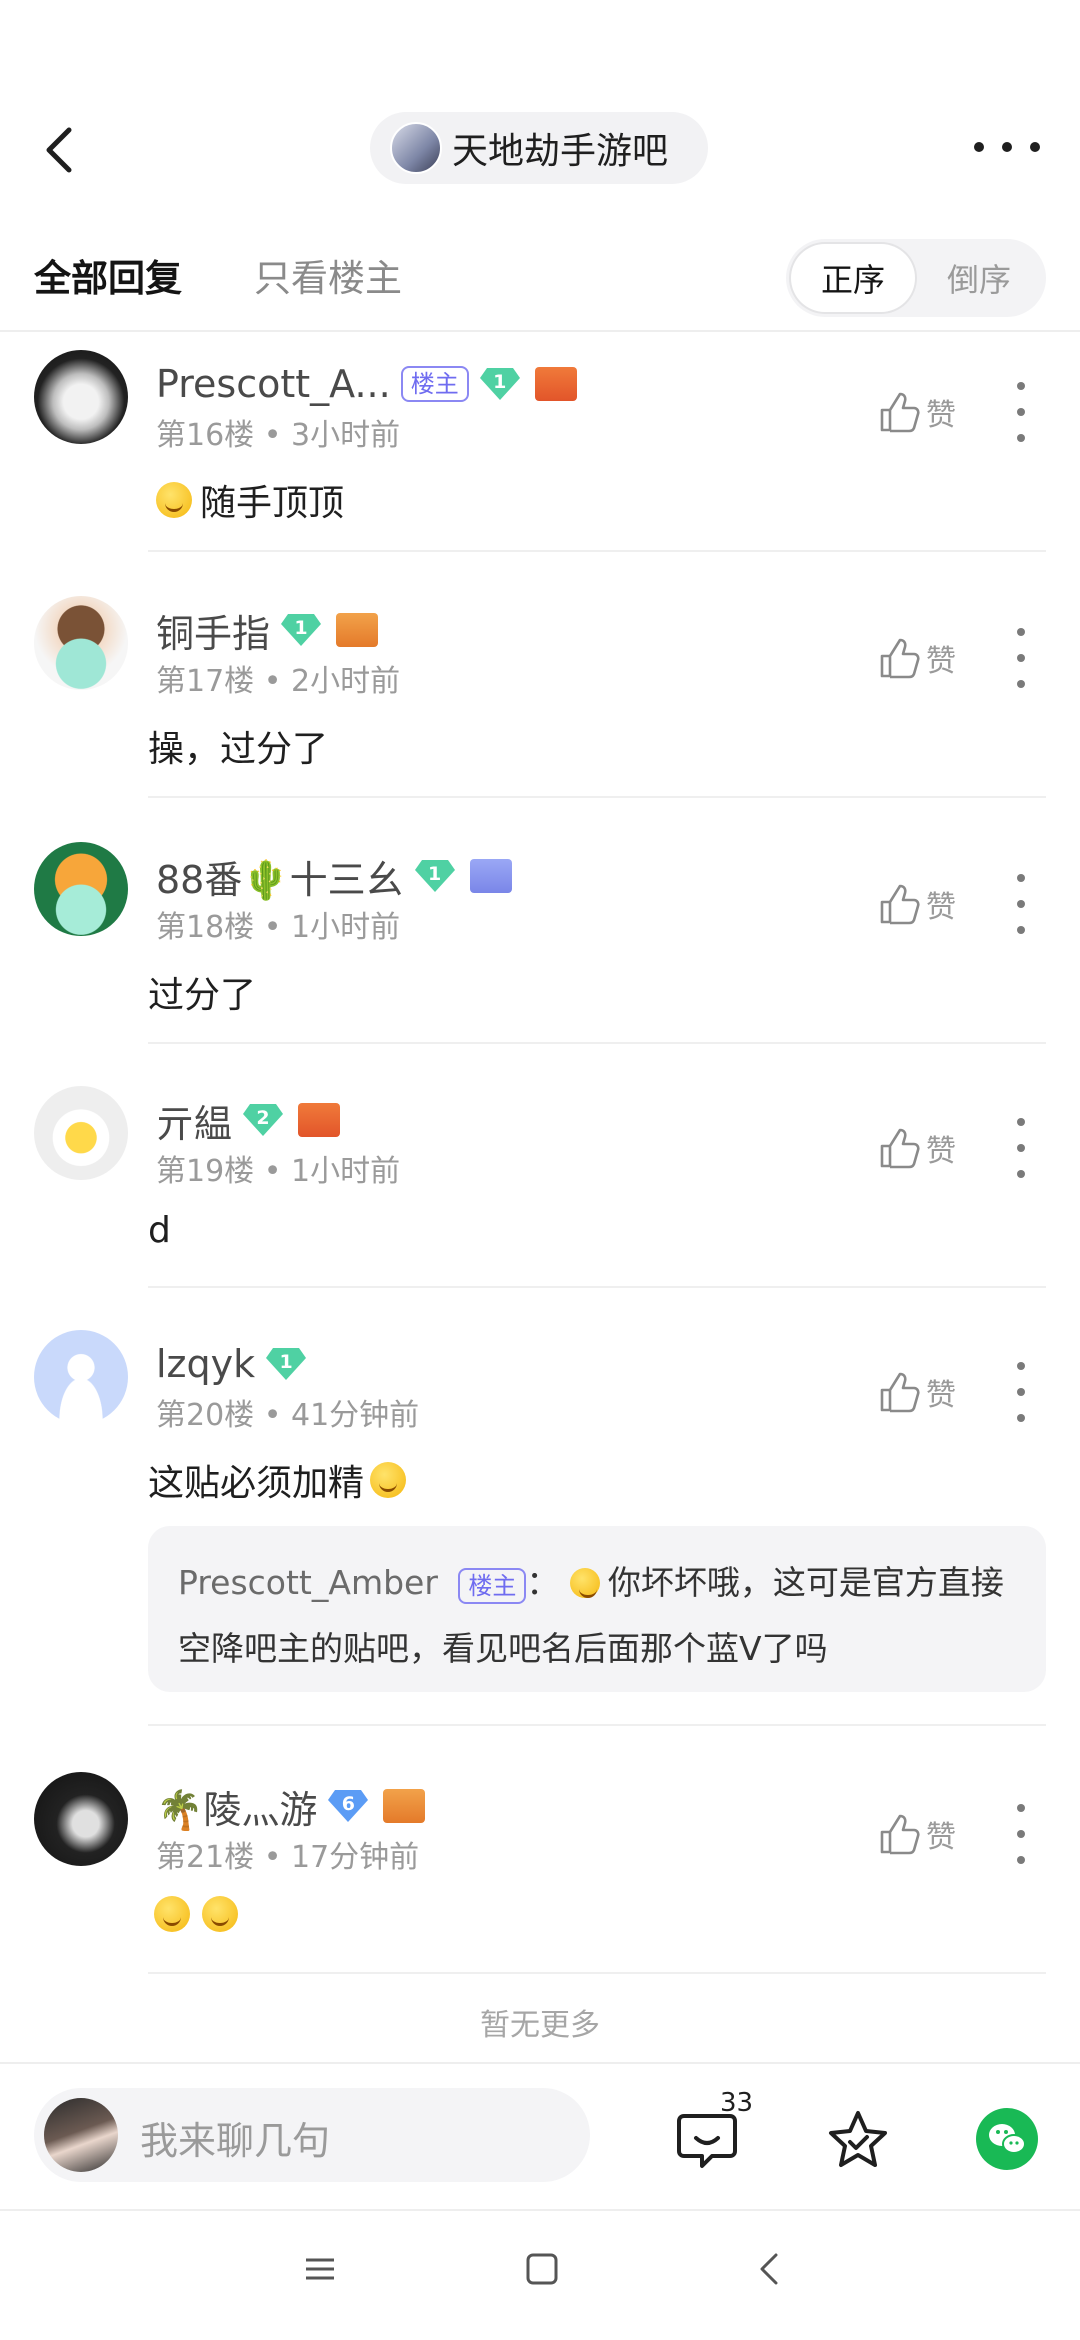  What do you see at coordinates (235, 2141) in the screenshot?
I see `reply-placeholder: 我来聊几句` at bounding box center [235, 2141].